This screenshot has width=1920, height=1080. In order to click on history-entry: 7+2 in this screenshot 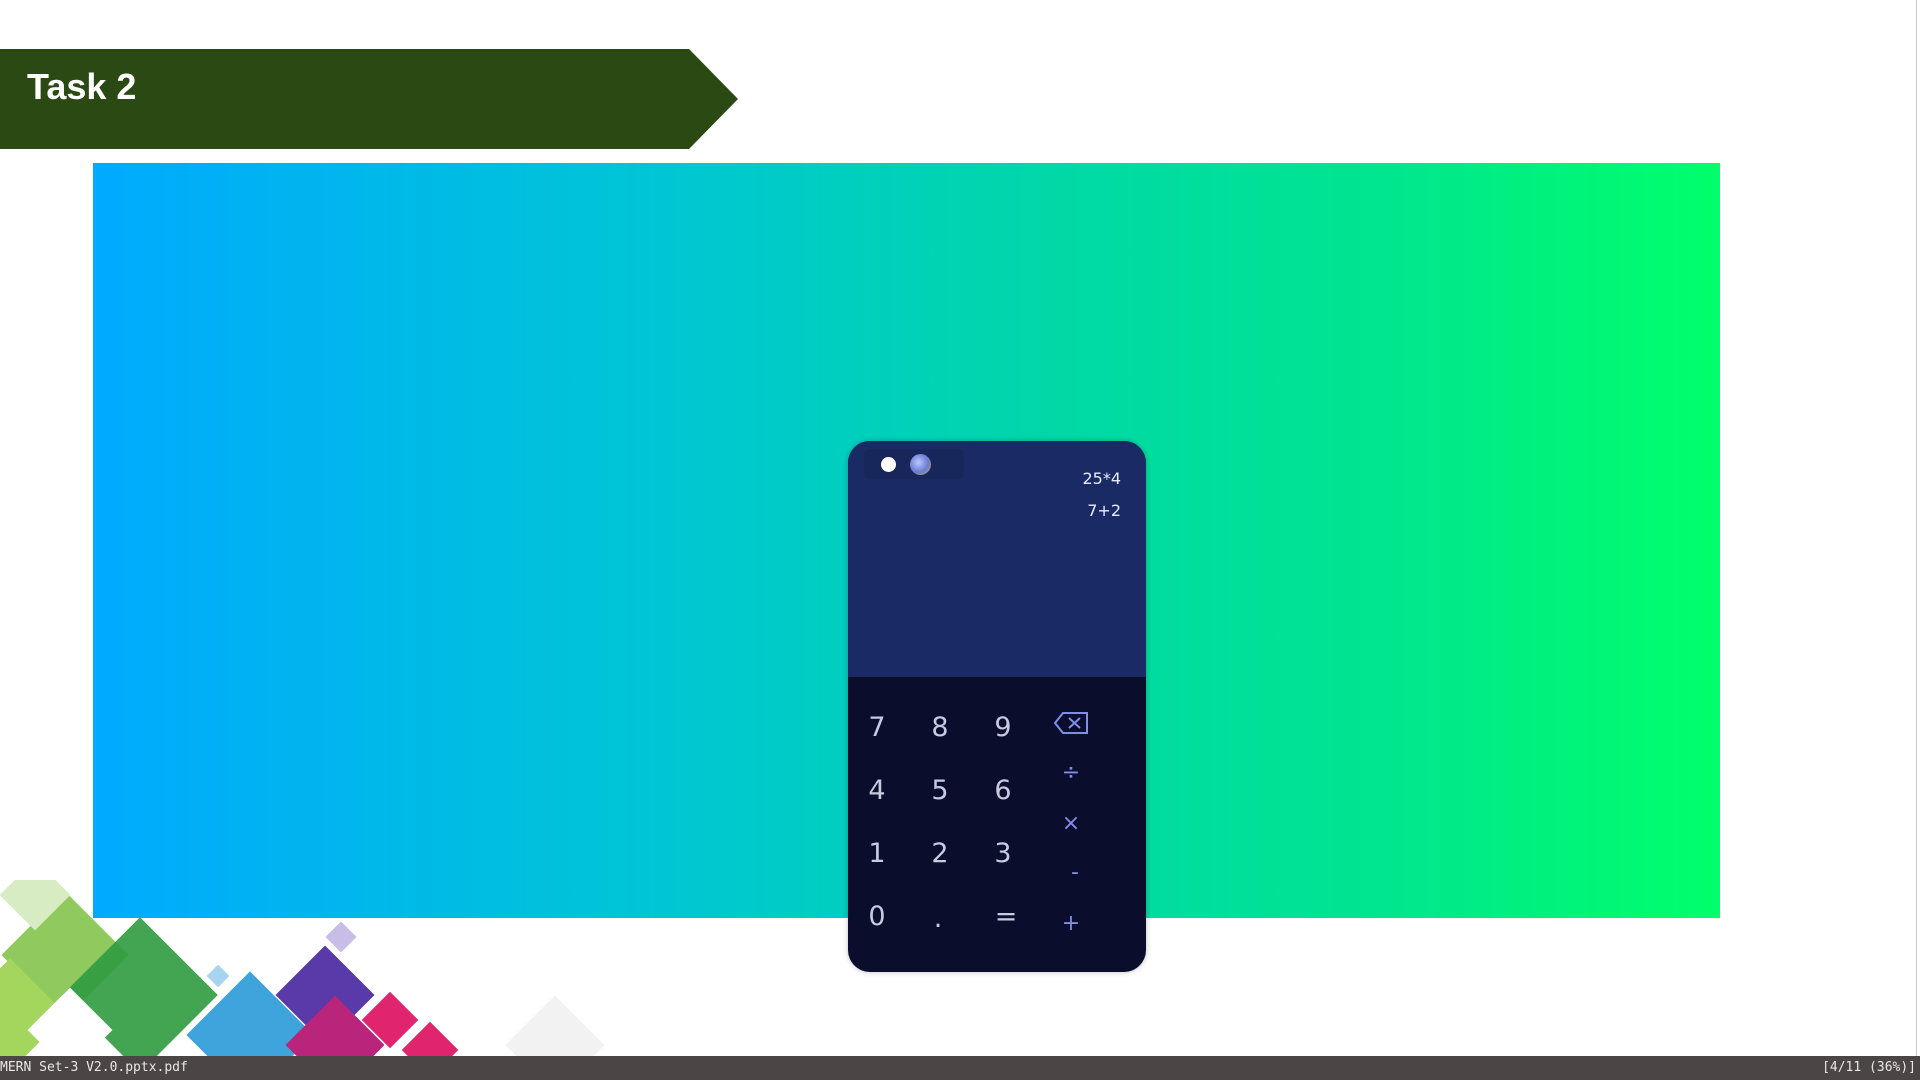, I will do `click(1104, 510)`.